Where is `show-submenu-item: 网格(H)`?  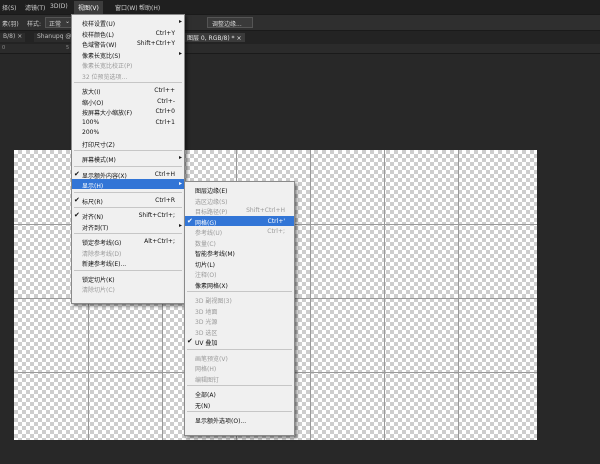
show-submenu-item: 网格(H) is located at coordinates (239, 367).